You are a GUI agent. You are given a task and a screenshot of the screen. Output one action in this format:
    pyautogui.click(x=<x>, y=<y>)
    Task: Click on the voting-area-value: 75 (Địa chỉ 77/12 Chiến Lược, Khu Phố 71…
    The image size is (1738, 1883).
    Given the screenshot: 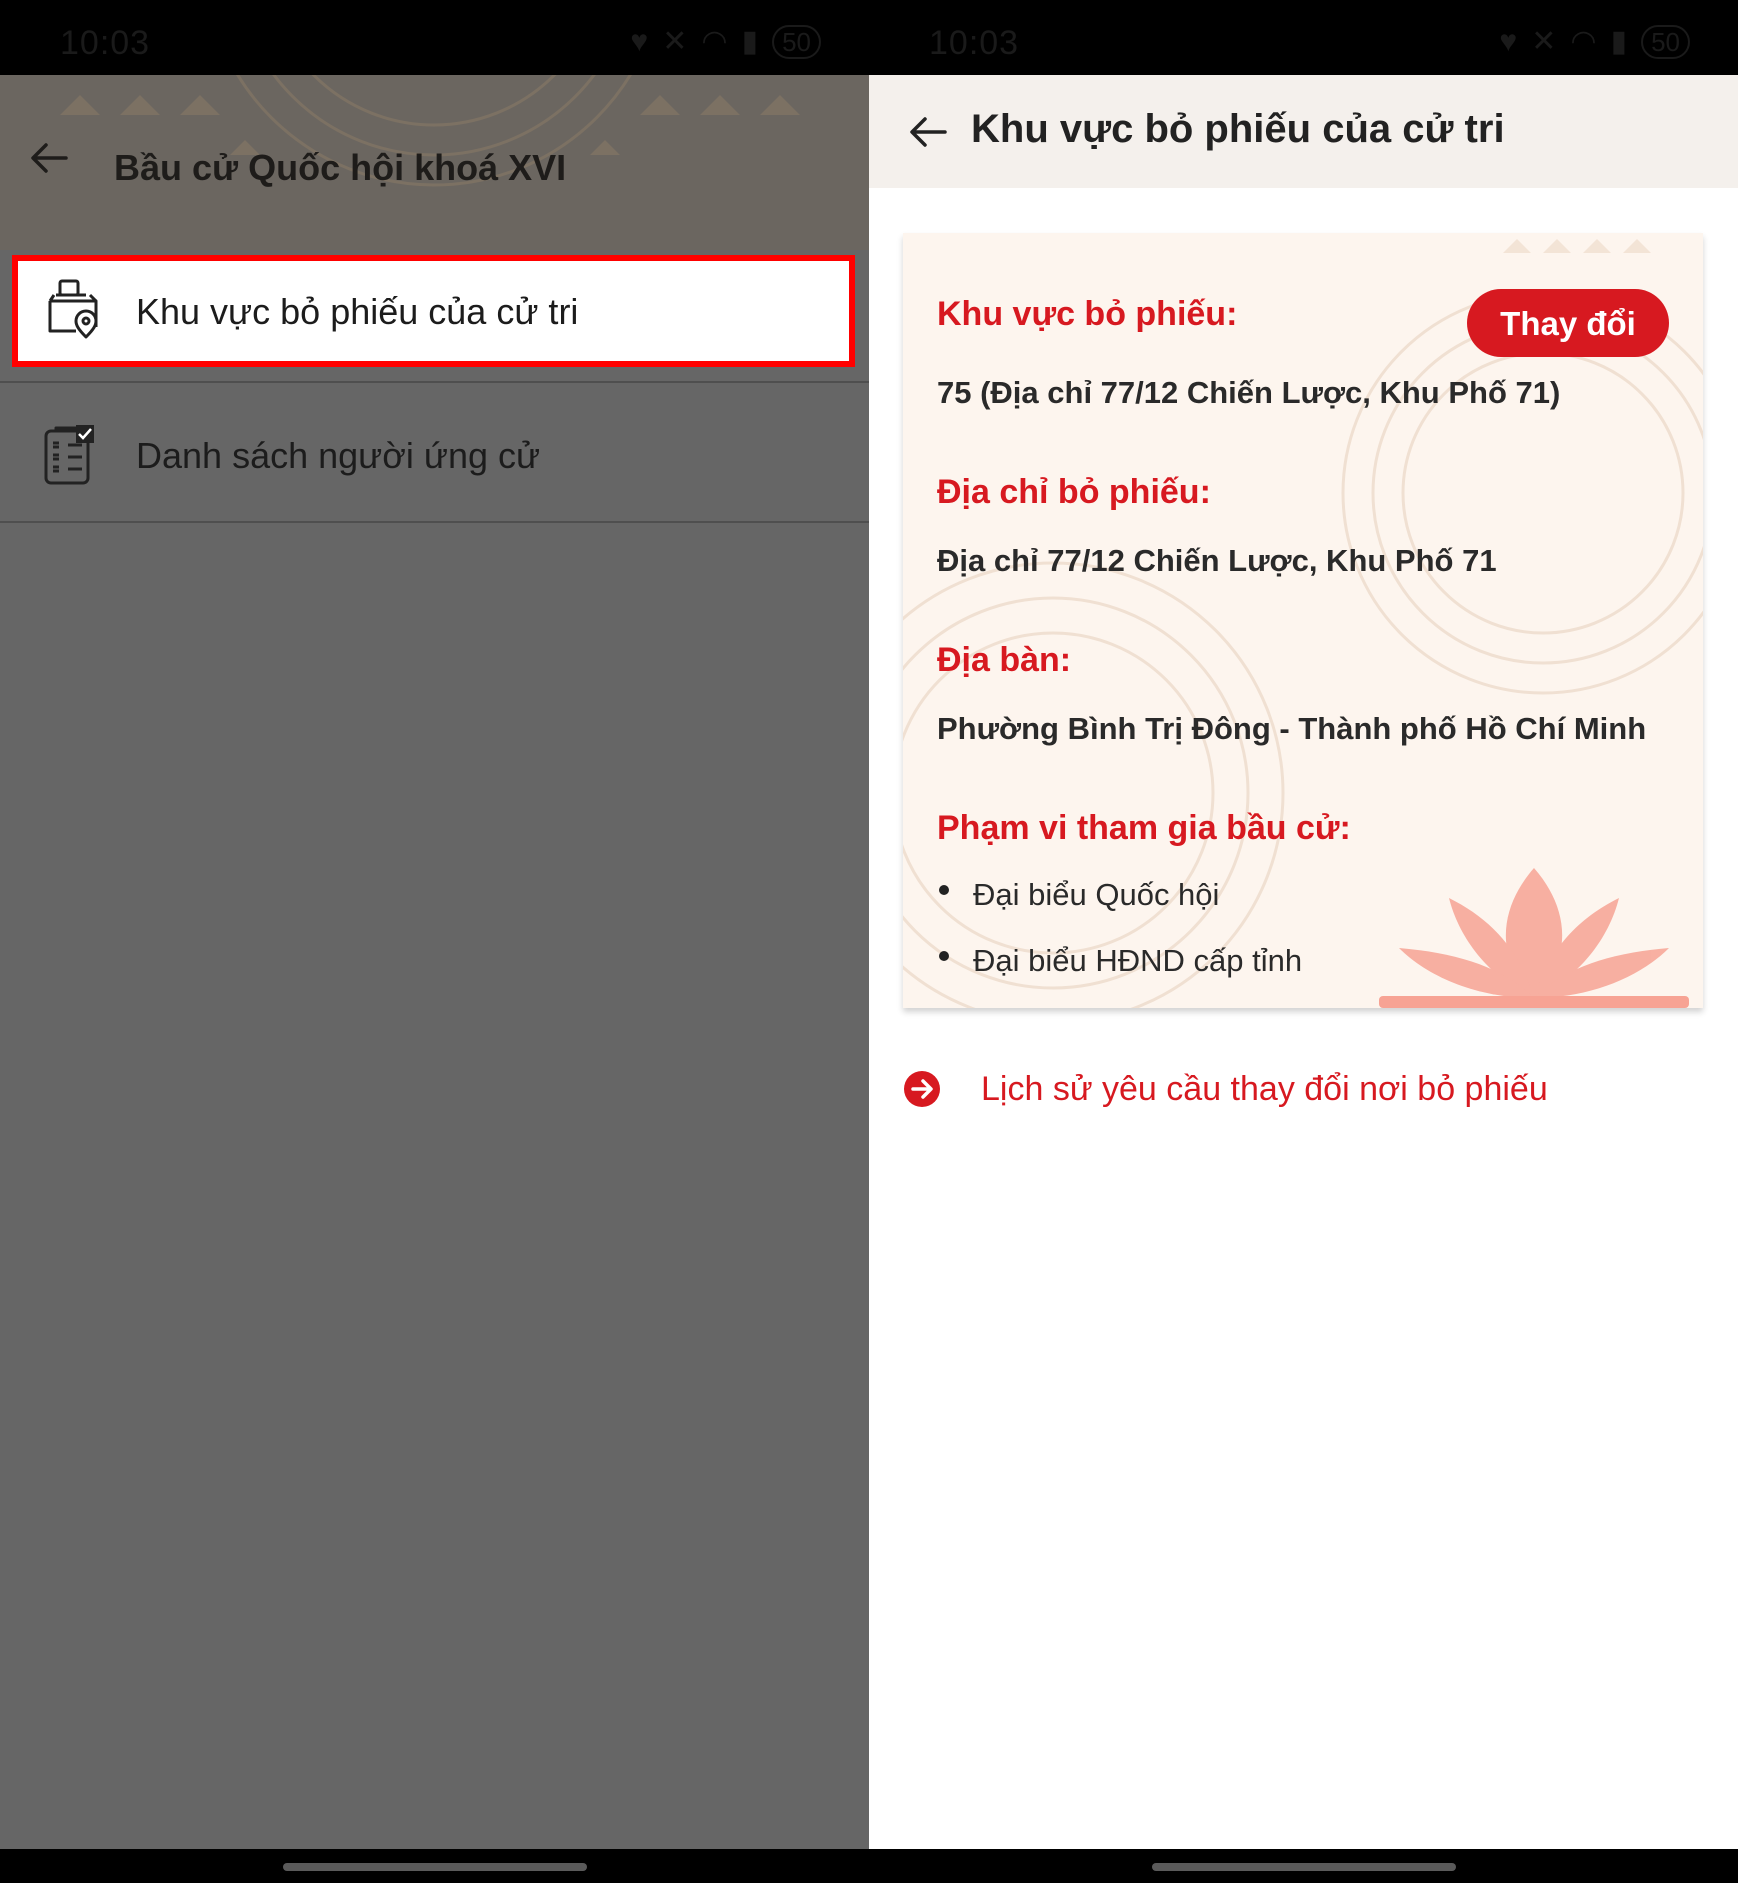 What is the action you would take?
    pyautogui.click(x=1249, y=392)
    